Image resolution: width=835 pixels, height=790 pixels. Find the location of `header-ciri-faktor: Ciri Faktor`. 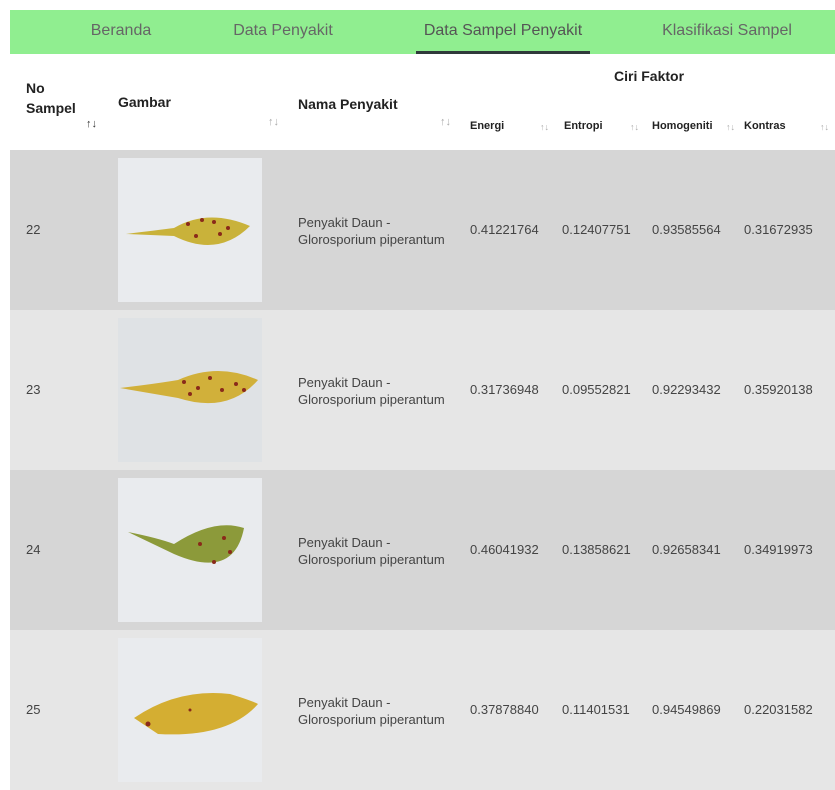

header-ciri-faktor: Ciri Faktor is located at coordinates (649, 76).